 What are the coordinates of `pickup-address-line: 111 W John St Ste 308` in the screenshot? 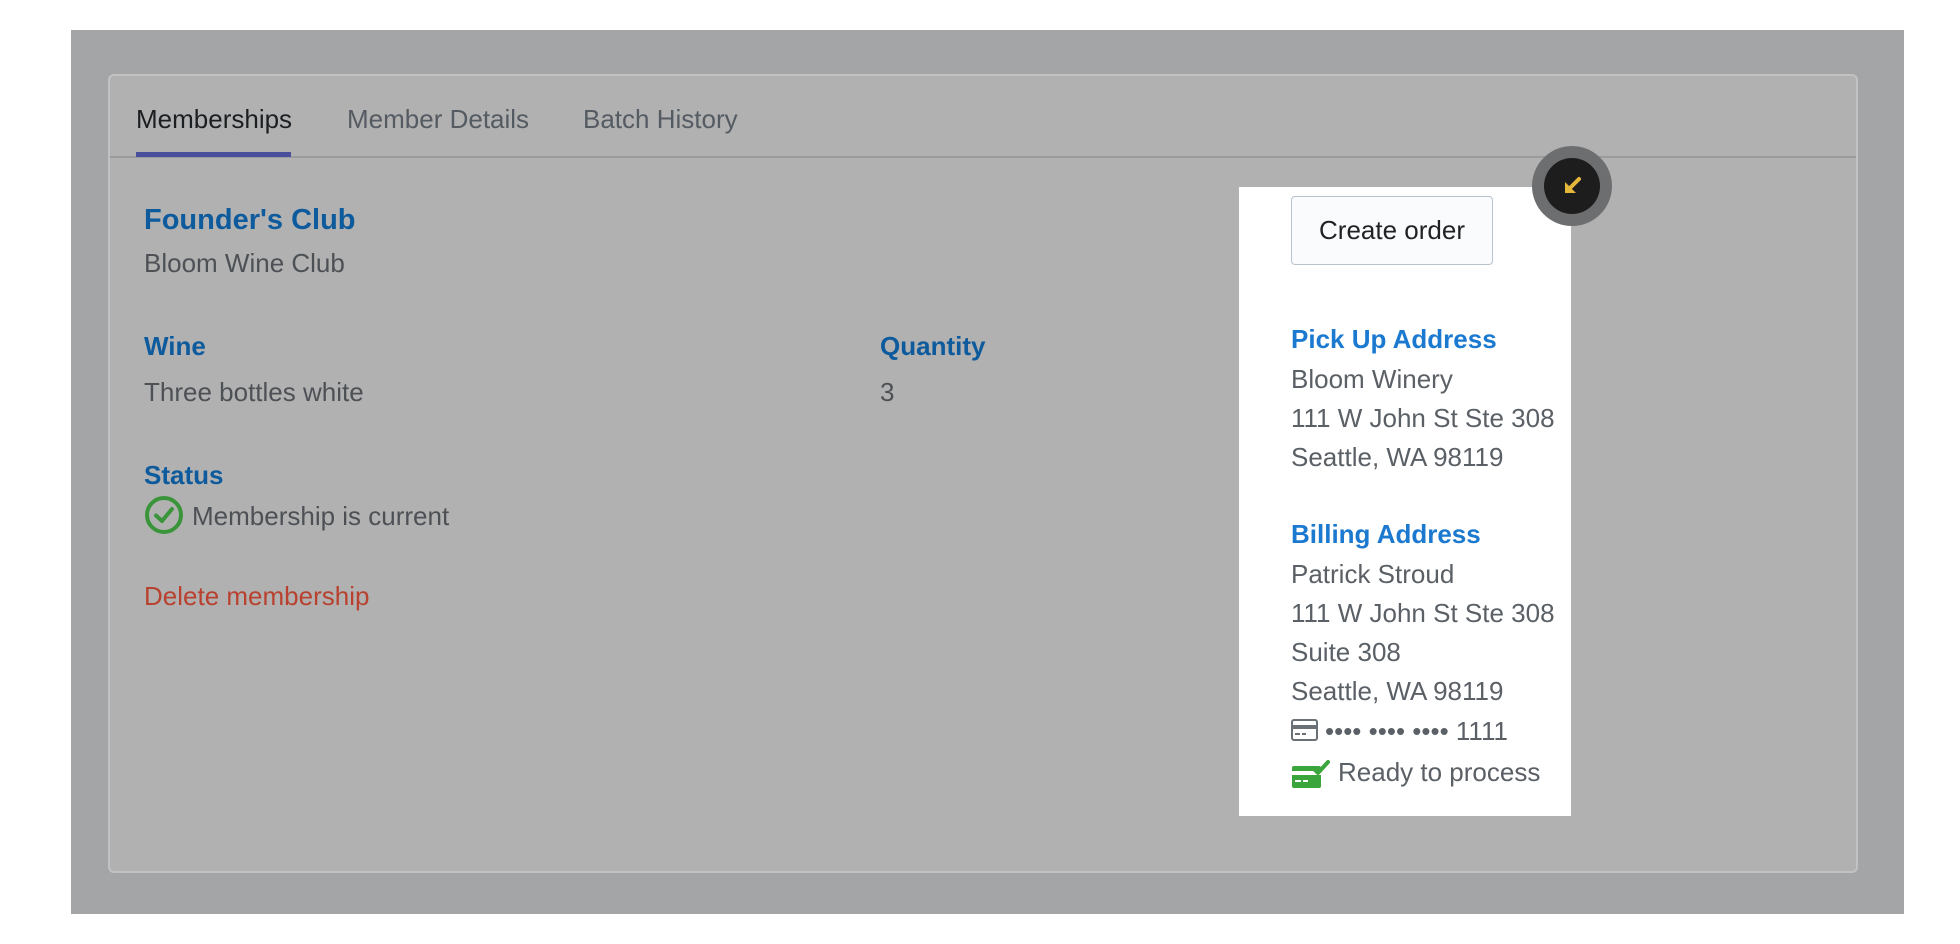 It's located at (1423, 418).